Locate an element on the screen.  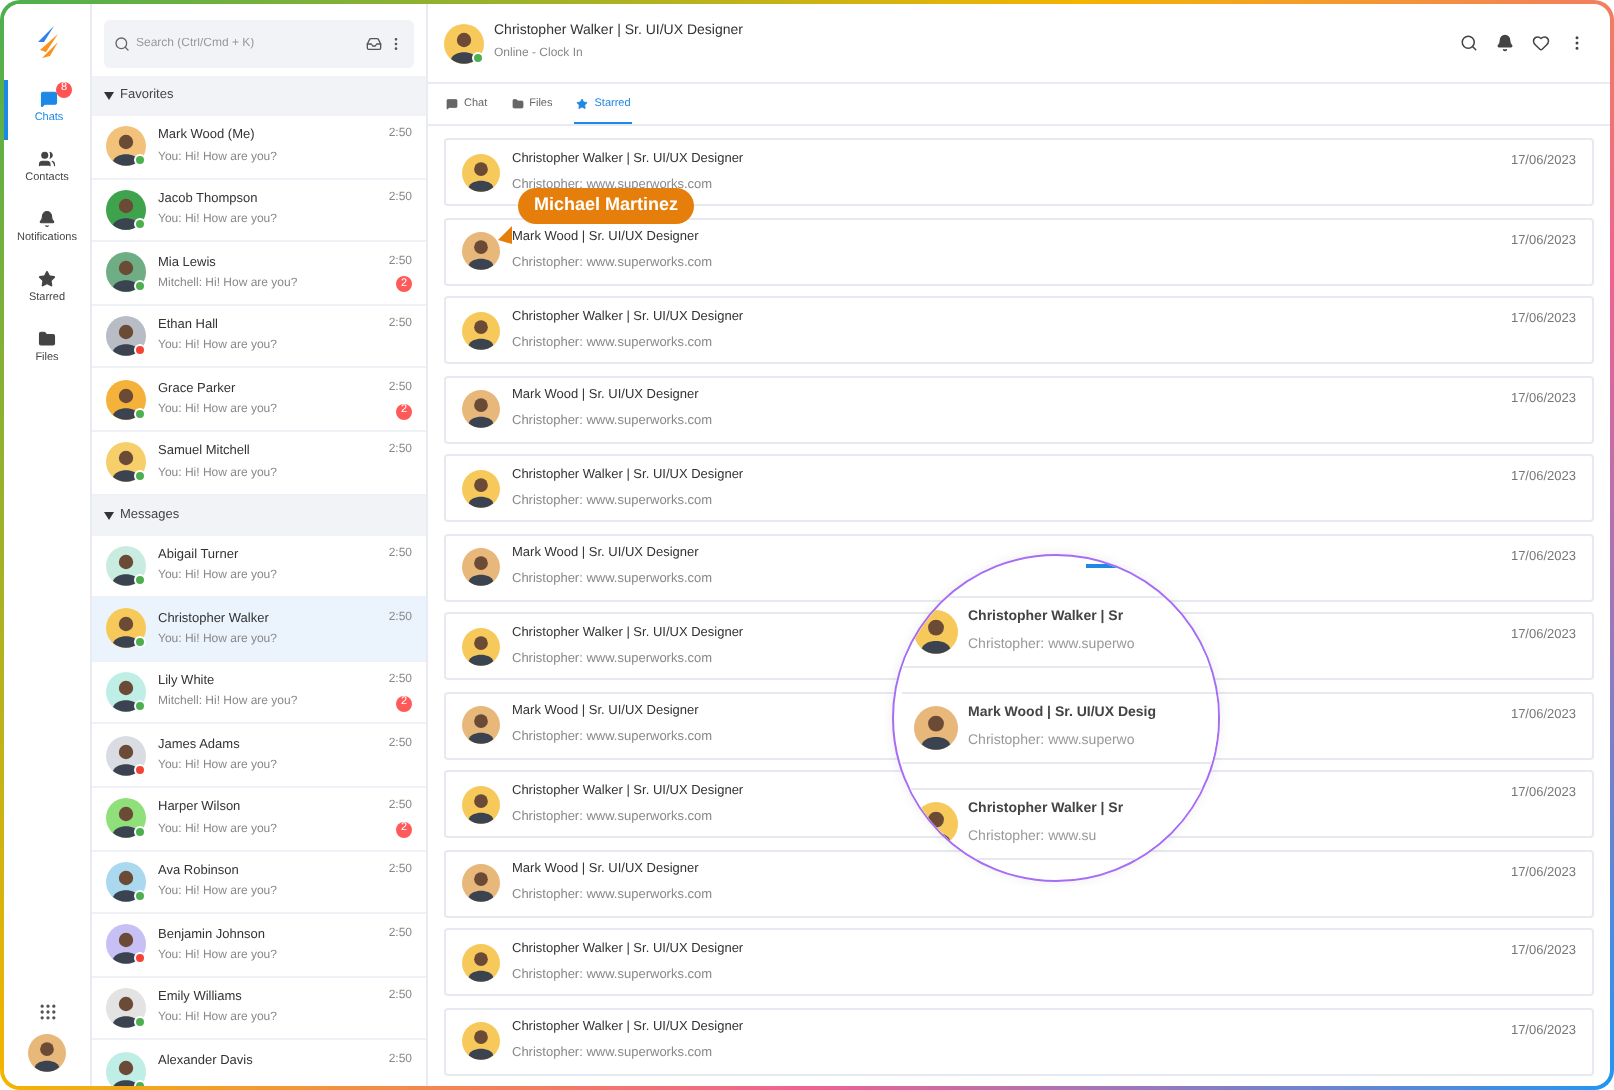
bell-icon is located at coordinates (1505, 43).